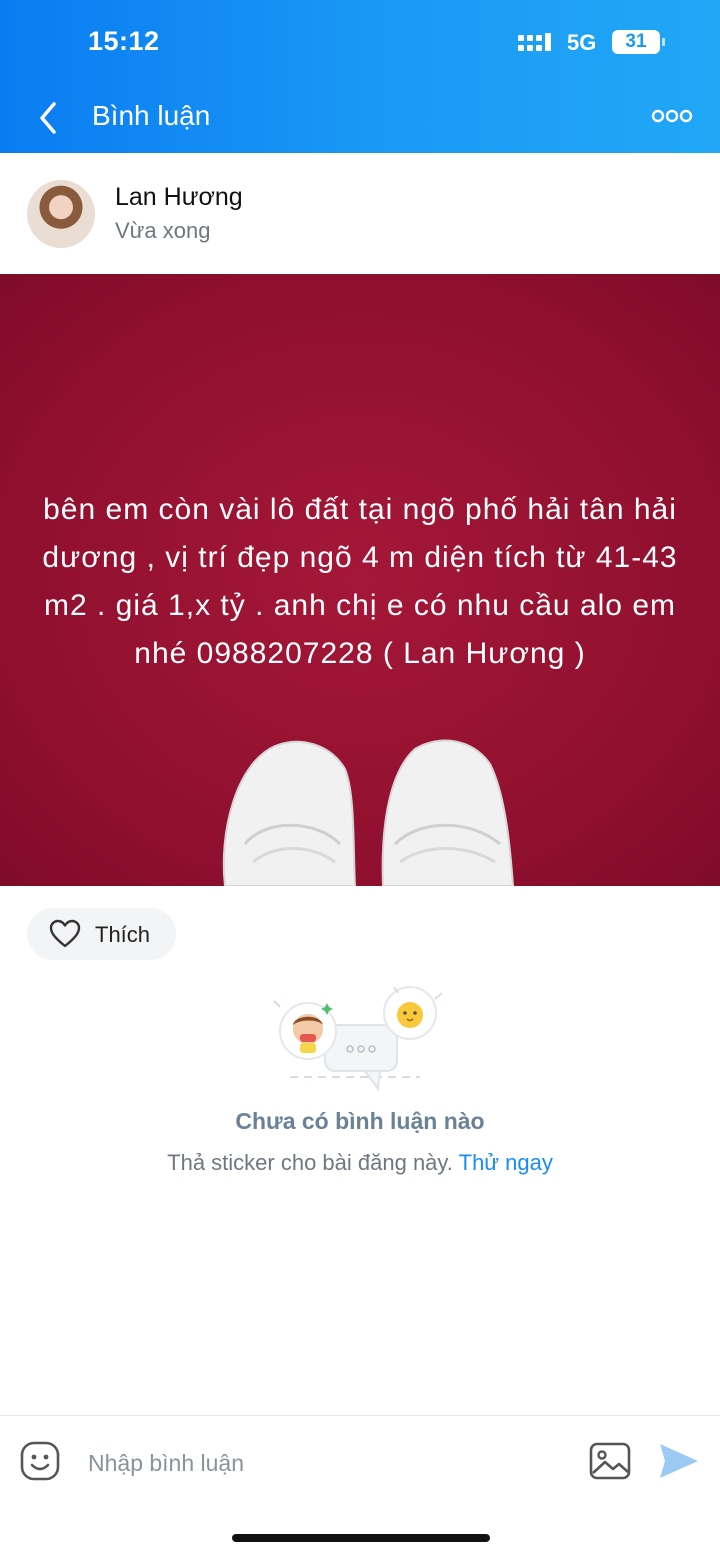  I want to click on empty-comments-hint: Thả sticker cho bài đăng này., so click(310, 1162).